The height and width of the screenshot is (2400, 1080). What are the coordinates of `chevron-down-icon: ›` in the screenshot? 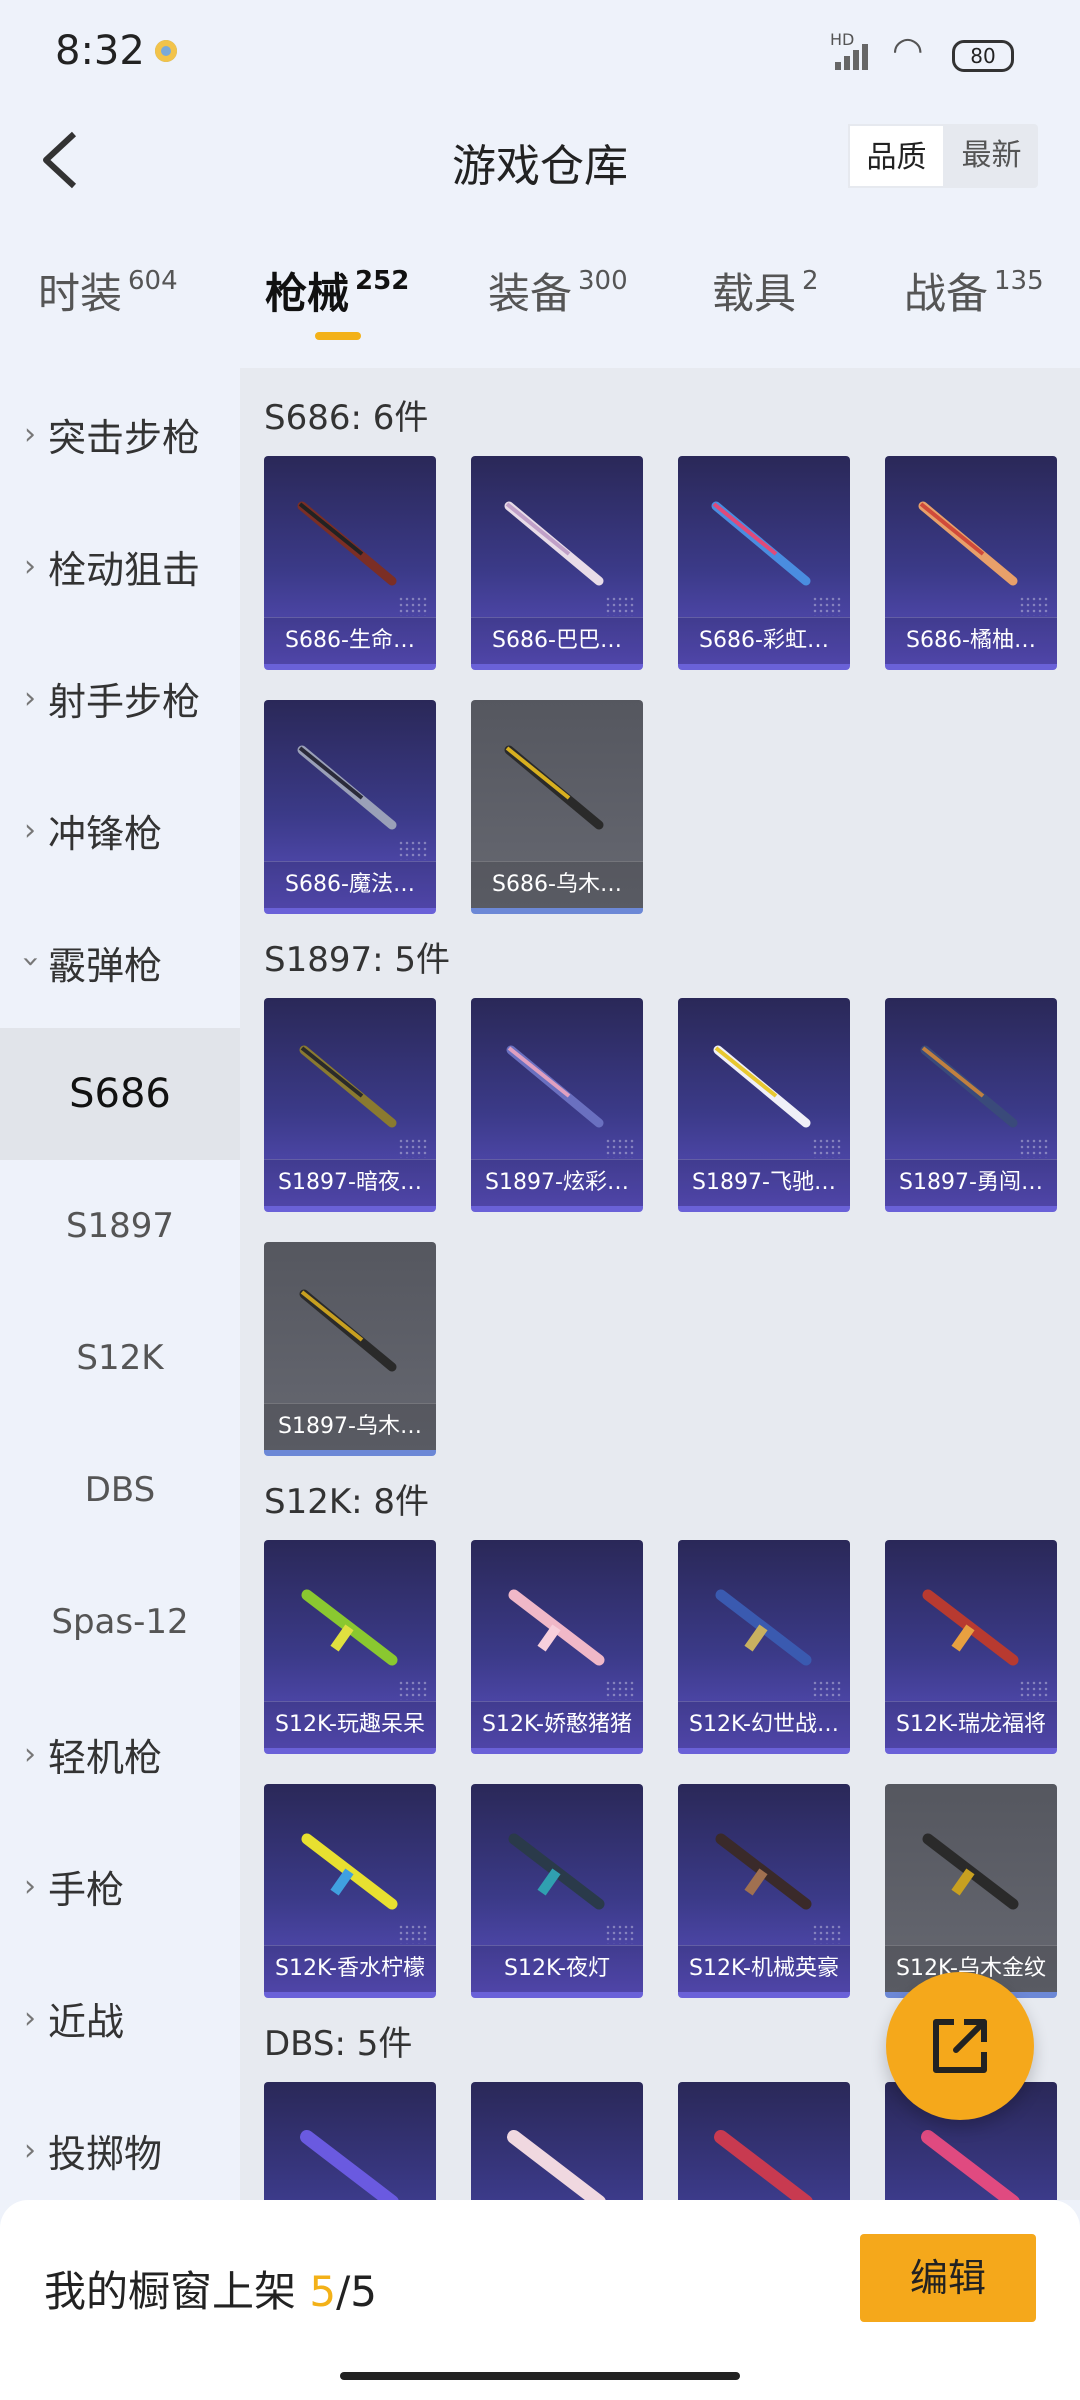 It's located at (31, 961).